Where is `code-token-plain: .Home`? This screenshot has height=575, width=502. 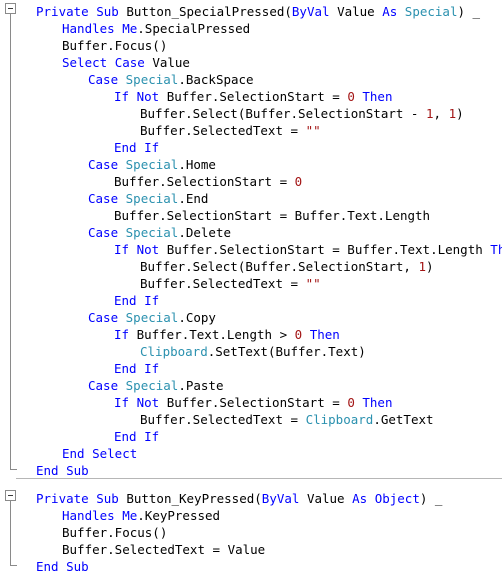 code-token-plain: .Home is located at coordinates (197, 164).